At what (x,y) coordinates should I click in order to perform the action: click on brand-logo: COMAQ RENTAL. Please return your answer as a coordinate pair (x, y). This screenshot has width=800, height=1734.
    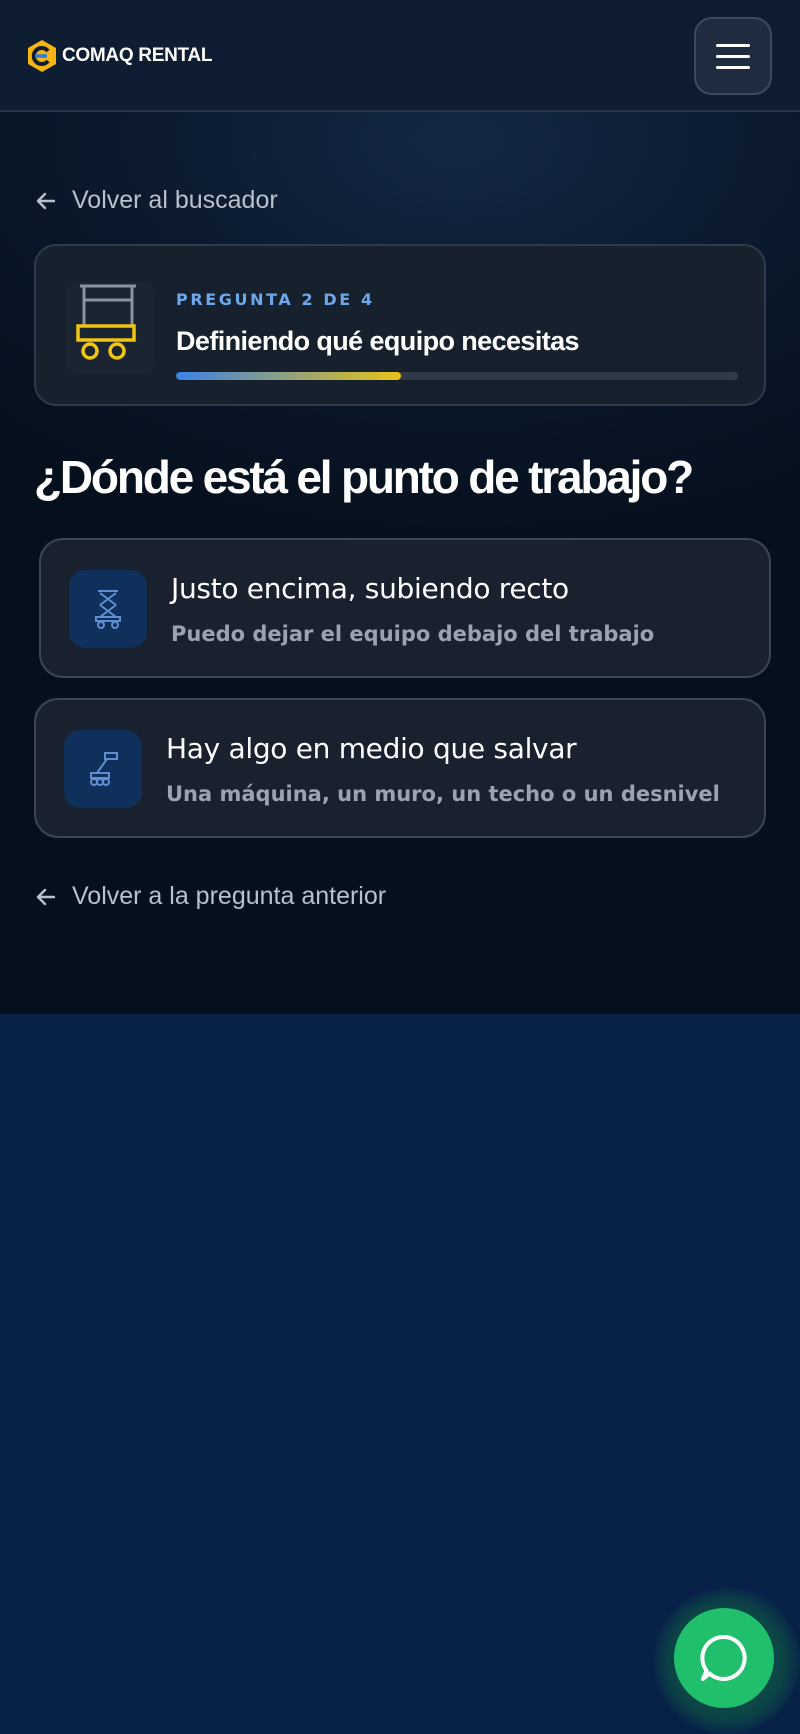
    Looking at the image, I should click on (119, 56).